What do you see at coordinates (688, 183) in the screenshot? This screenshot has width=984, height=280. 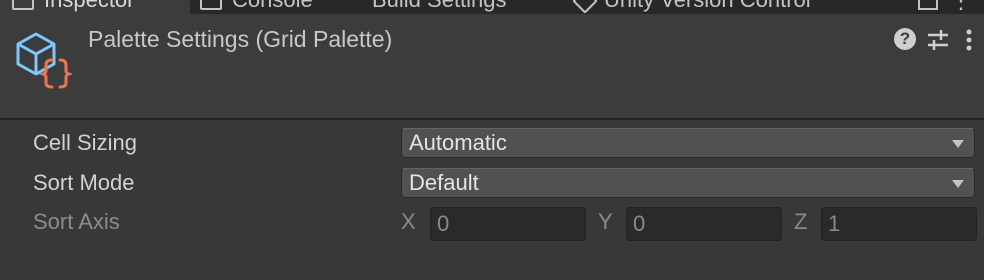 I see `sort-mode-dropdown: Default` at bounding box center [688, 183].